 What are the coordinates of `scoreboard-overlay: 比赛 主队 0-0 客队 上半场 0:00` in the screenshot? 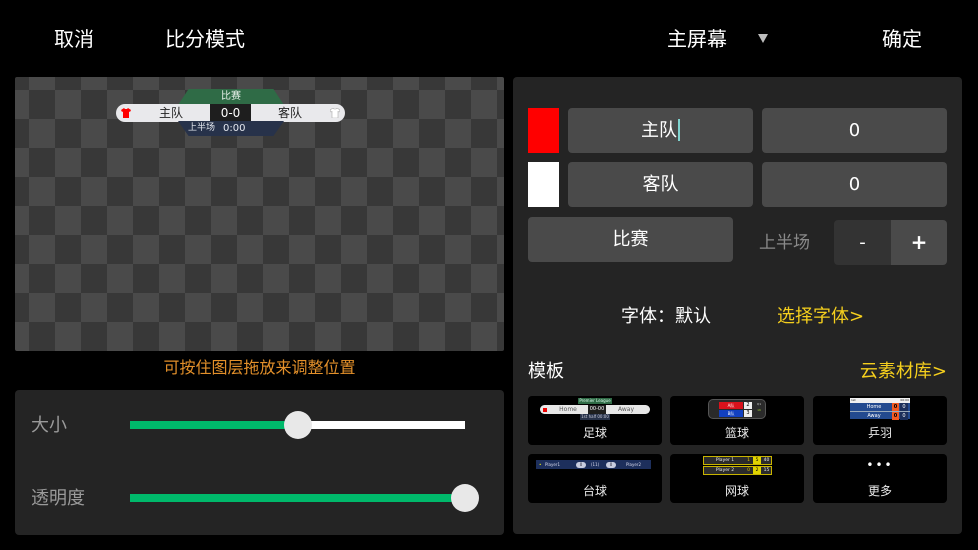 It's located at (230, 113).